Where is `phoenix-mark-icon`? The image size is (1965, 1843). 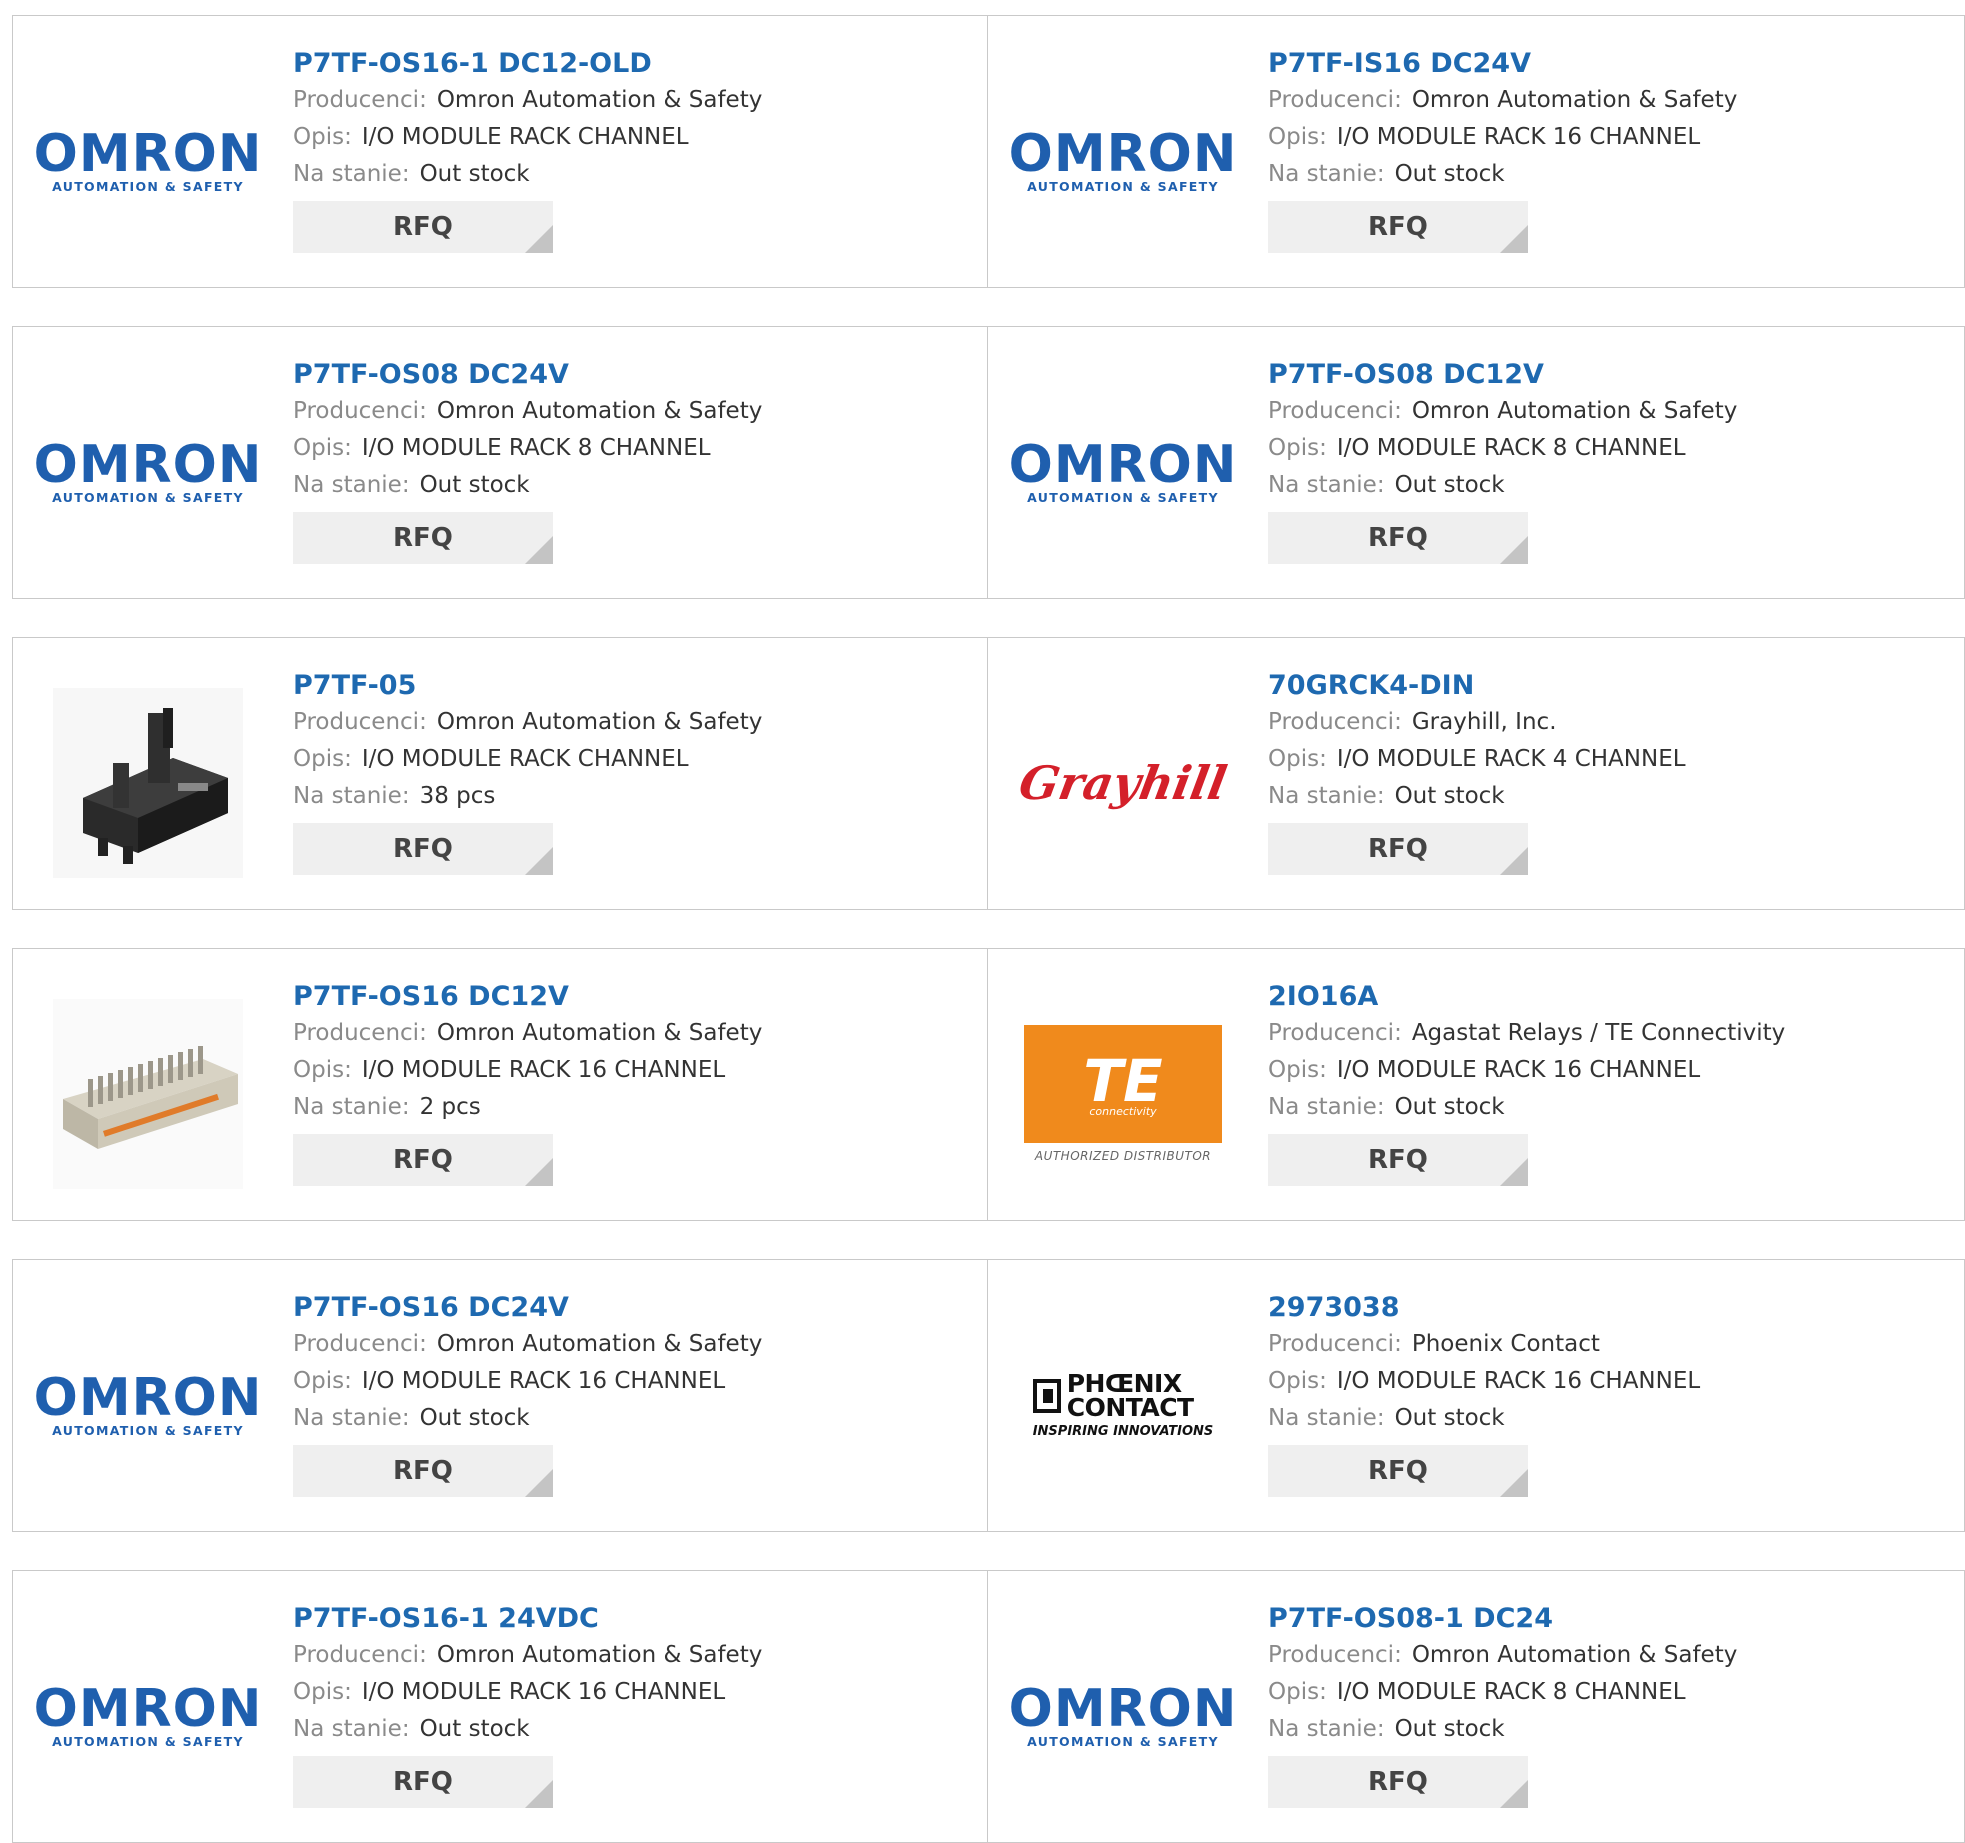
phoenix-mark-icon is located at coordinates (1046, 1395).